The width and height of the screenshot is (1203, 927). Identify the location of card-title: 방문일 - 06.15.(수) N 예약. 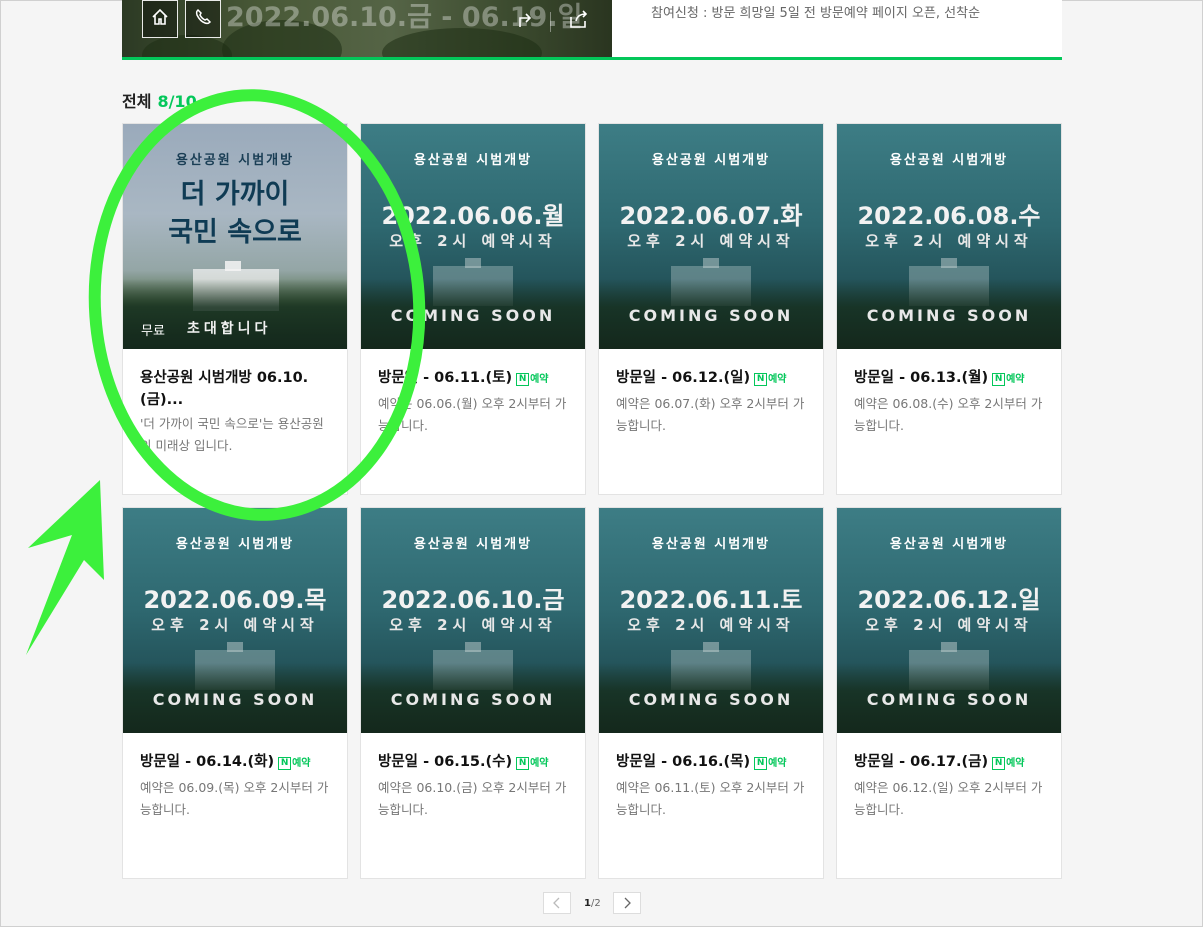
(474, 763).